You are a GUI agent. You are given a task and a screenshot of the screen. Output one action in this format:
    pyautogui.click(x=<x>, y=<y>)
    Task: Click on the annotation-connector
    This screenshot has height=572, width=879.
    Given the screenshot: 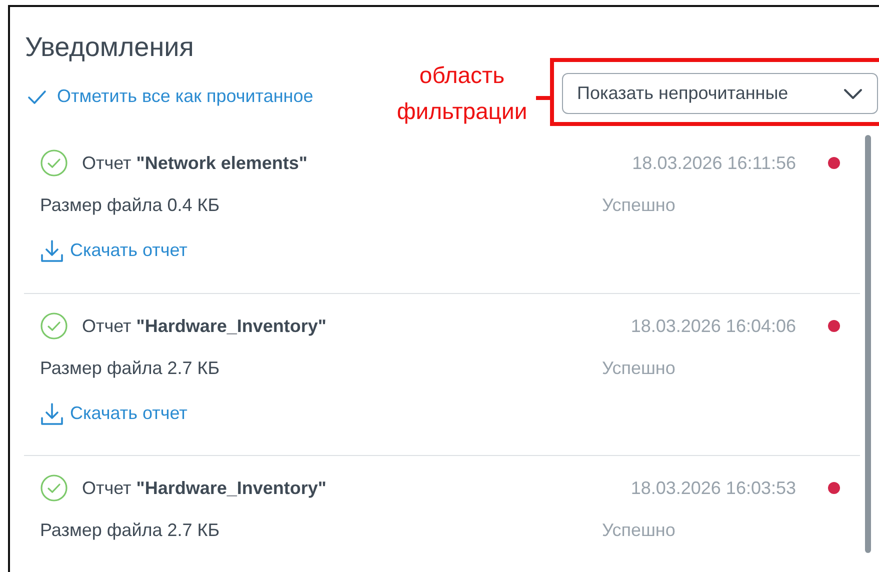 What is the action you would take?
    pyautogui.click(x=544, y=98)
    